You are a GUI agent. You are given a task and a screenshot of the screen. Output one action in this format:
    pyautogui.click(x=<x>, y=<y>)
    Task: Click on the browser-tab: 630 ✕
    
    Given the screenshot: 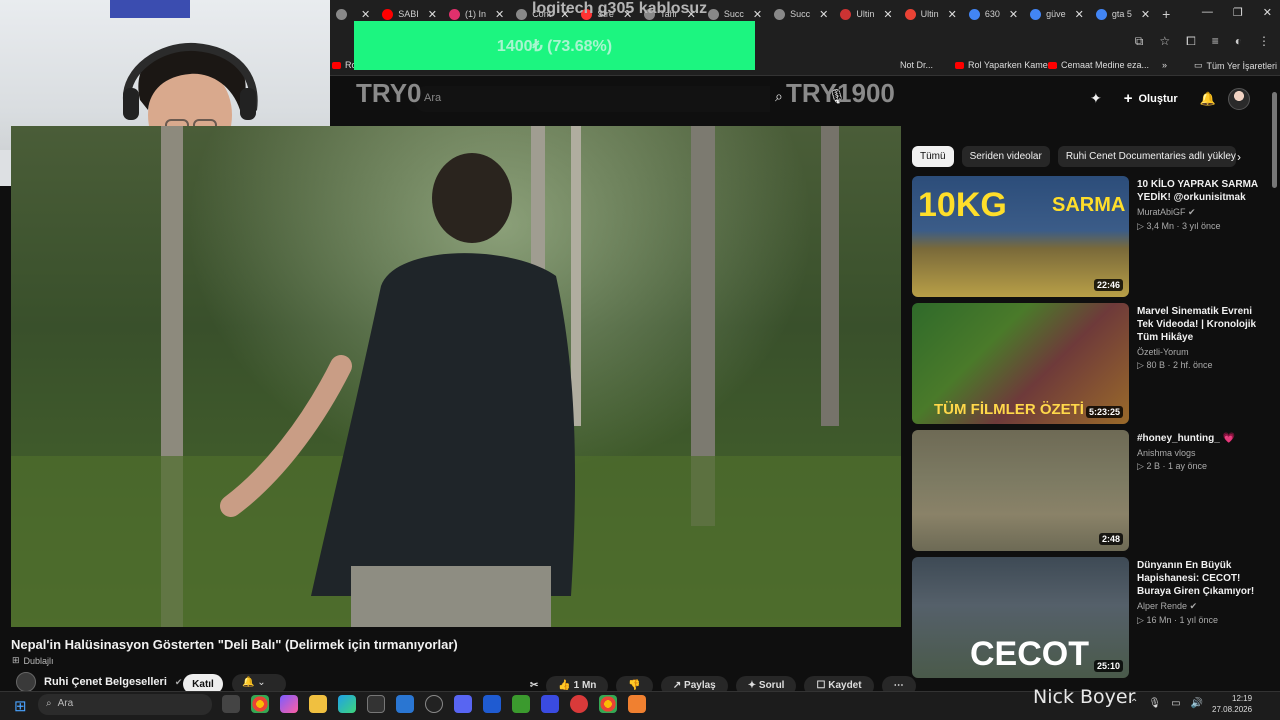 What is the action you would take?
    pyautogui.click(x=993, y=14)
    